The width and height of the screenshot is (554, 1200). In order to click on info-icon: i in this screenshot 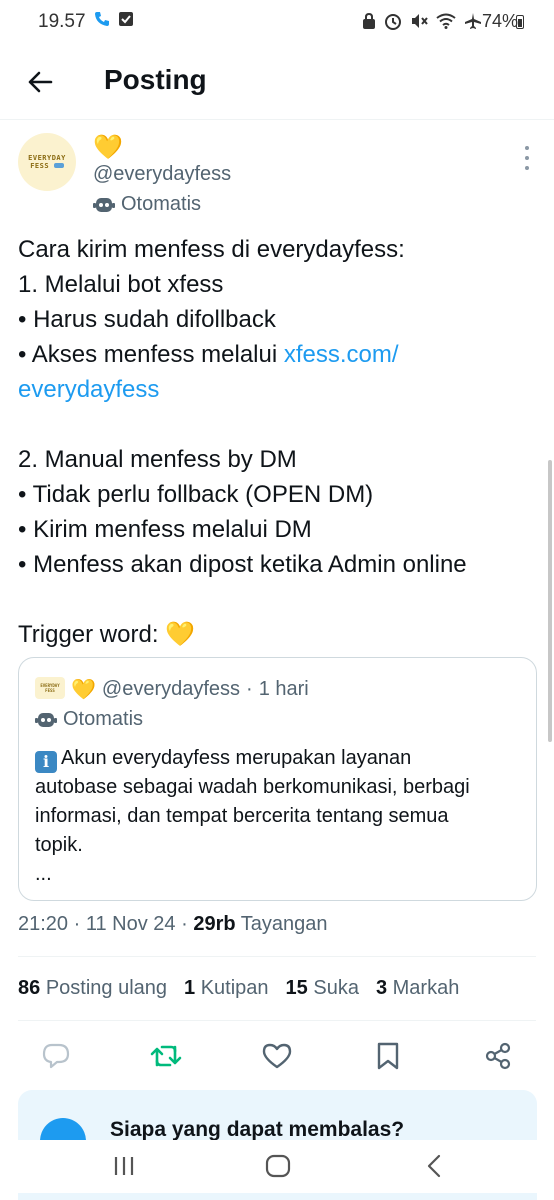, I will do `click(46, 762)`.